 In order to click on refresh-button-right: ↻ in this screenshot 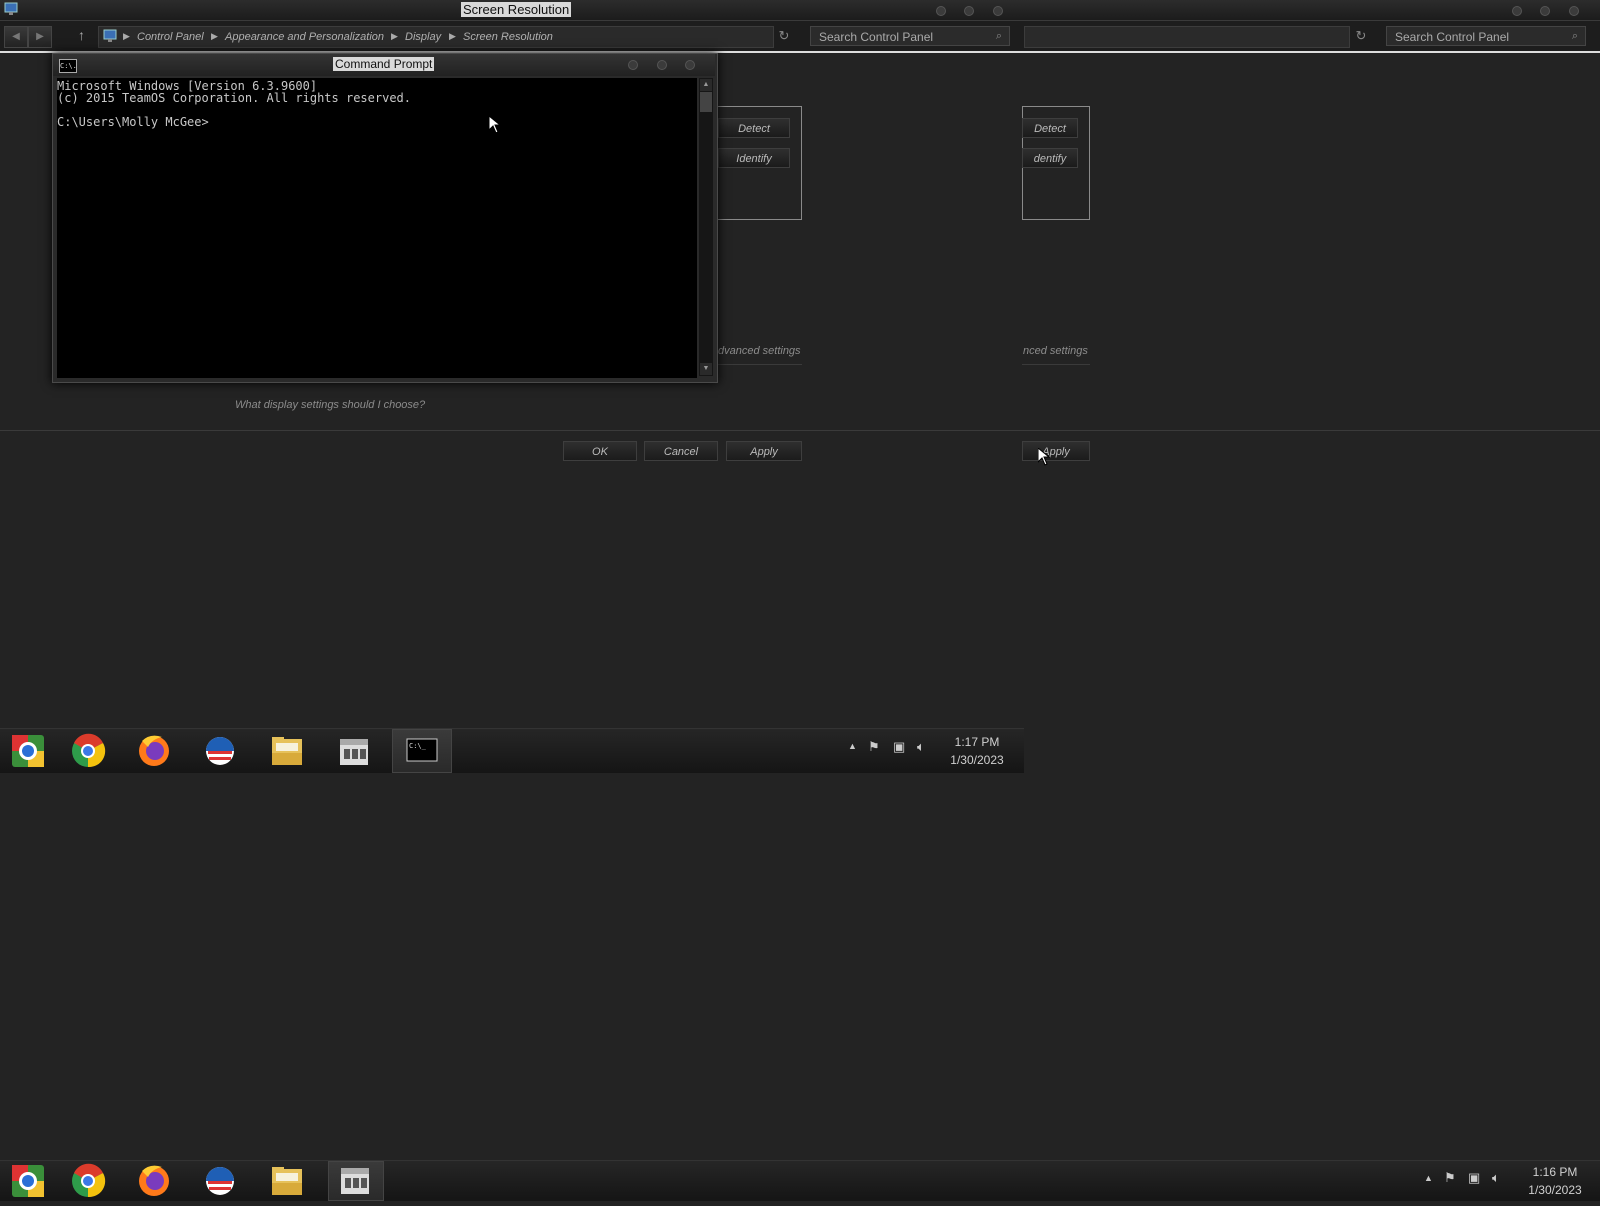, I will do `click(1361, 36)`.